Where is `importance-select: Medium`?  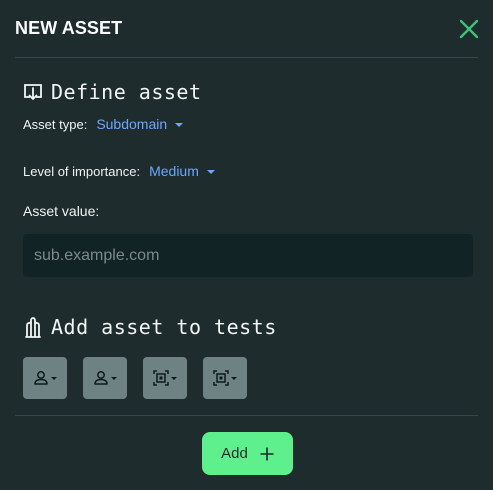 importance-select: Medium is located at coordinates (182, 171).